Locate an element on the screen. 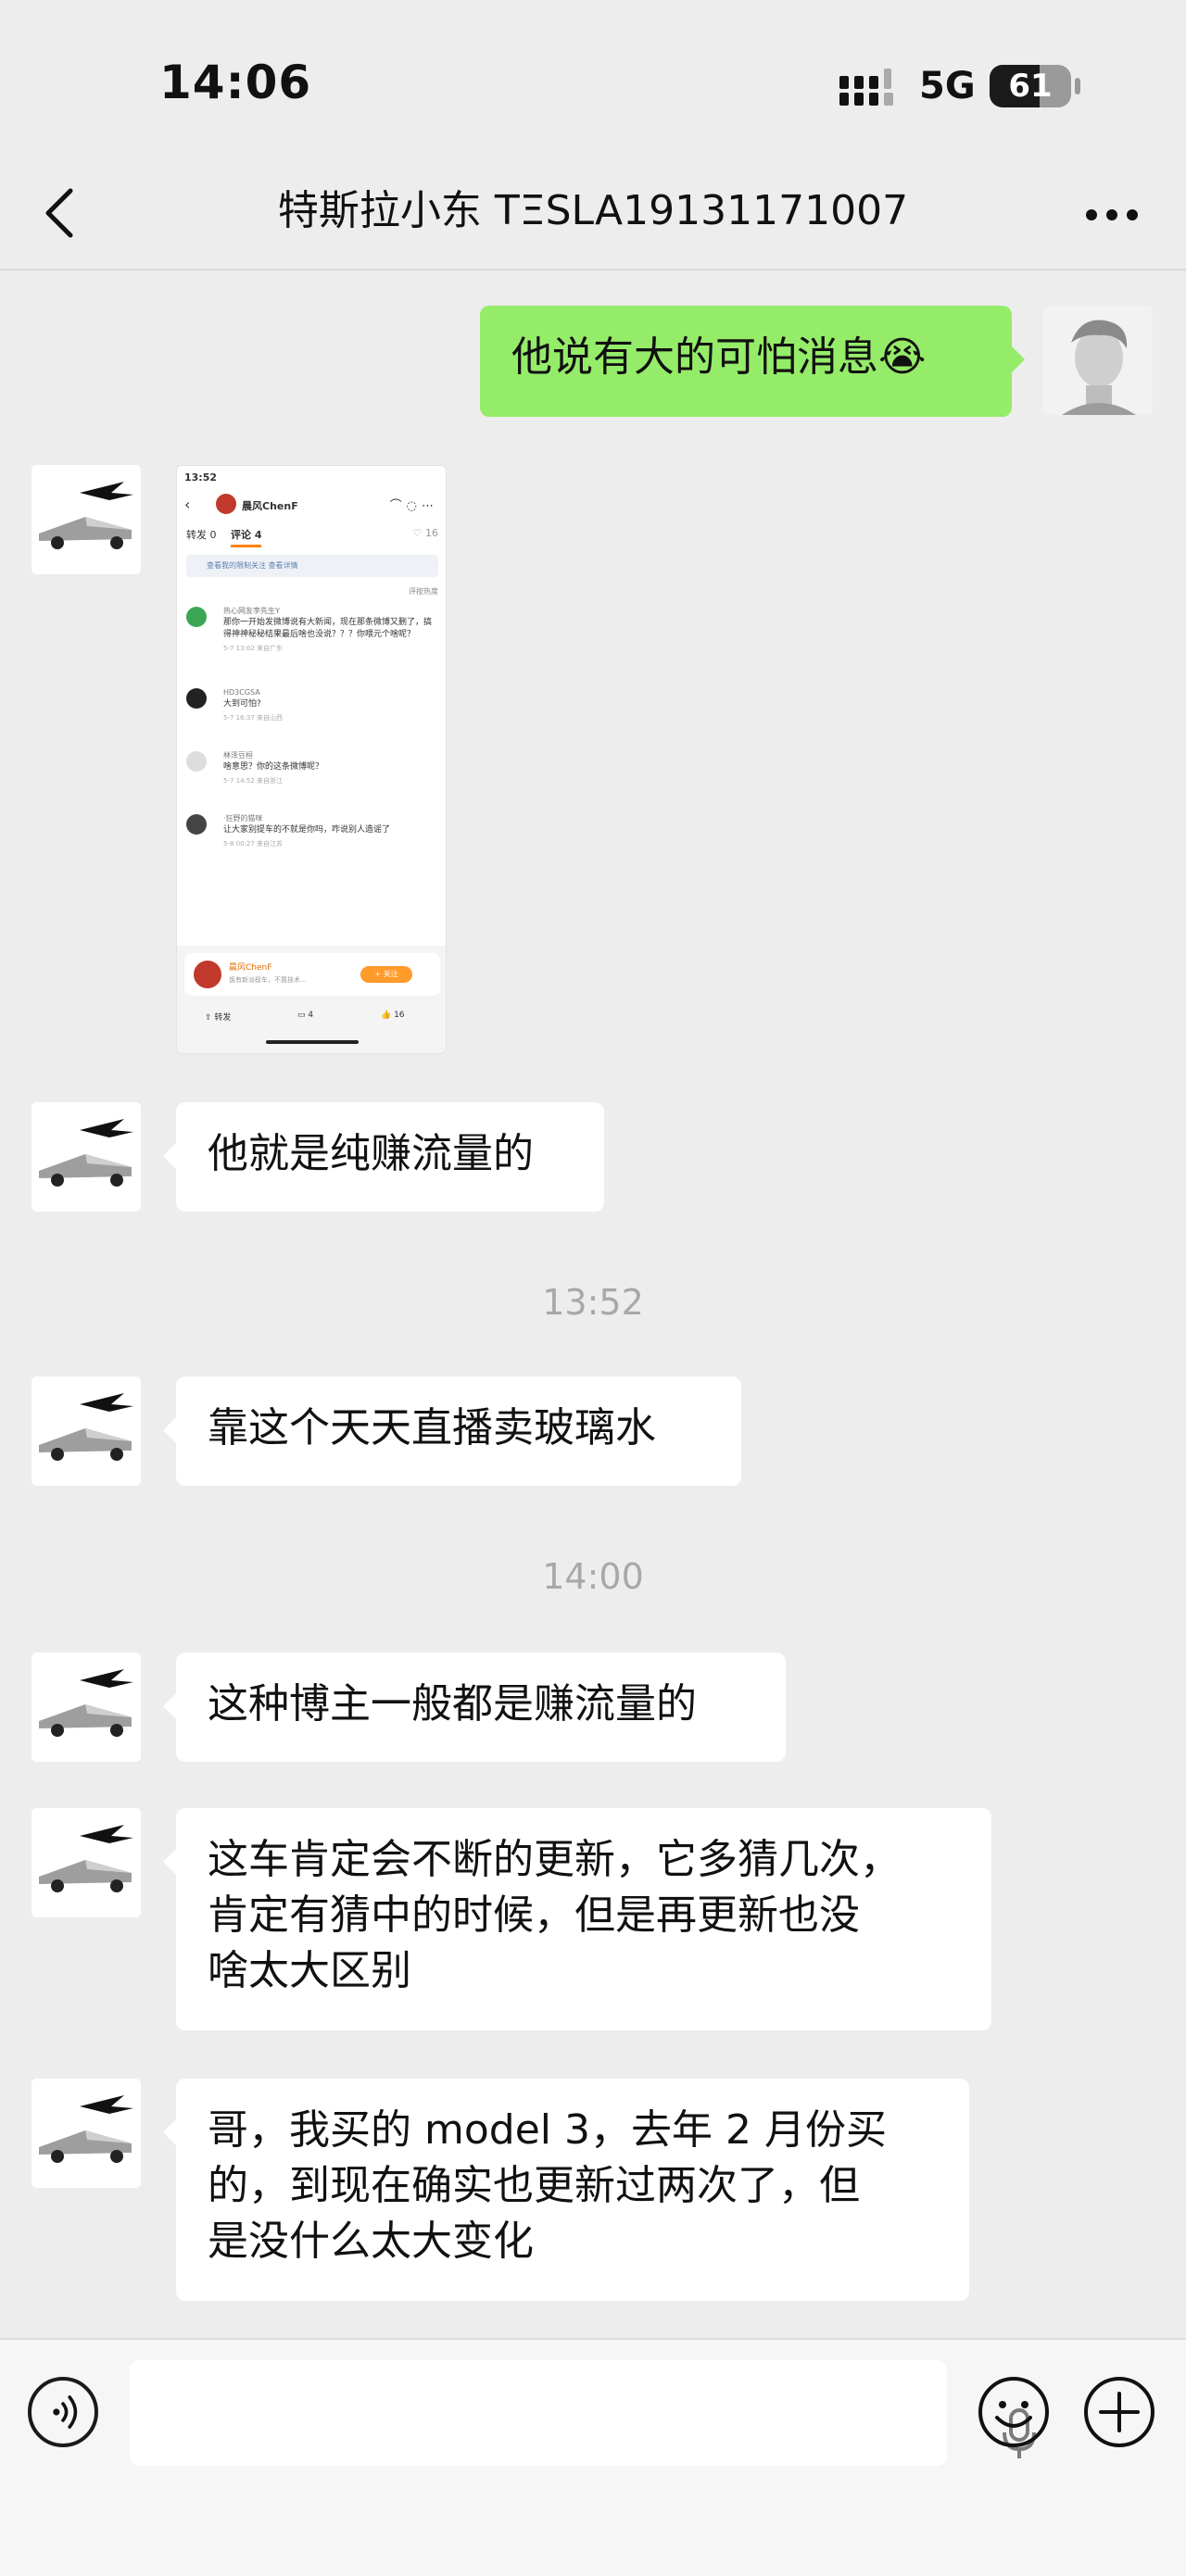 The image size is (1186, 2576). message-text-line: 哥，我买的 model 3，去年 2 月份买 is located at coordinates (547, 2130).